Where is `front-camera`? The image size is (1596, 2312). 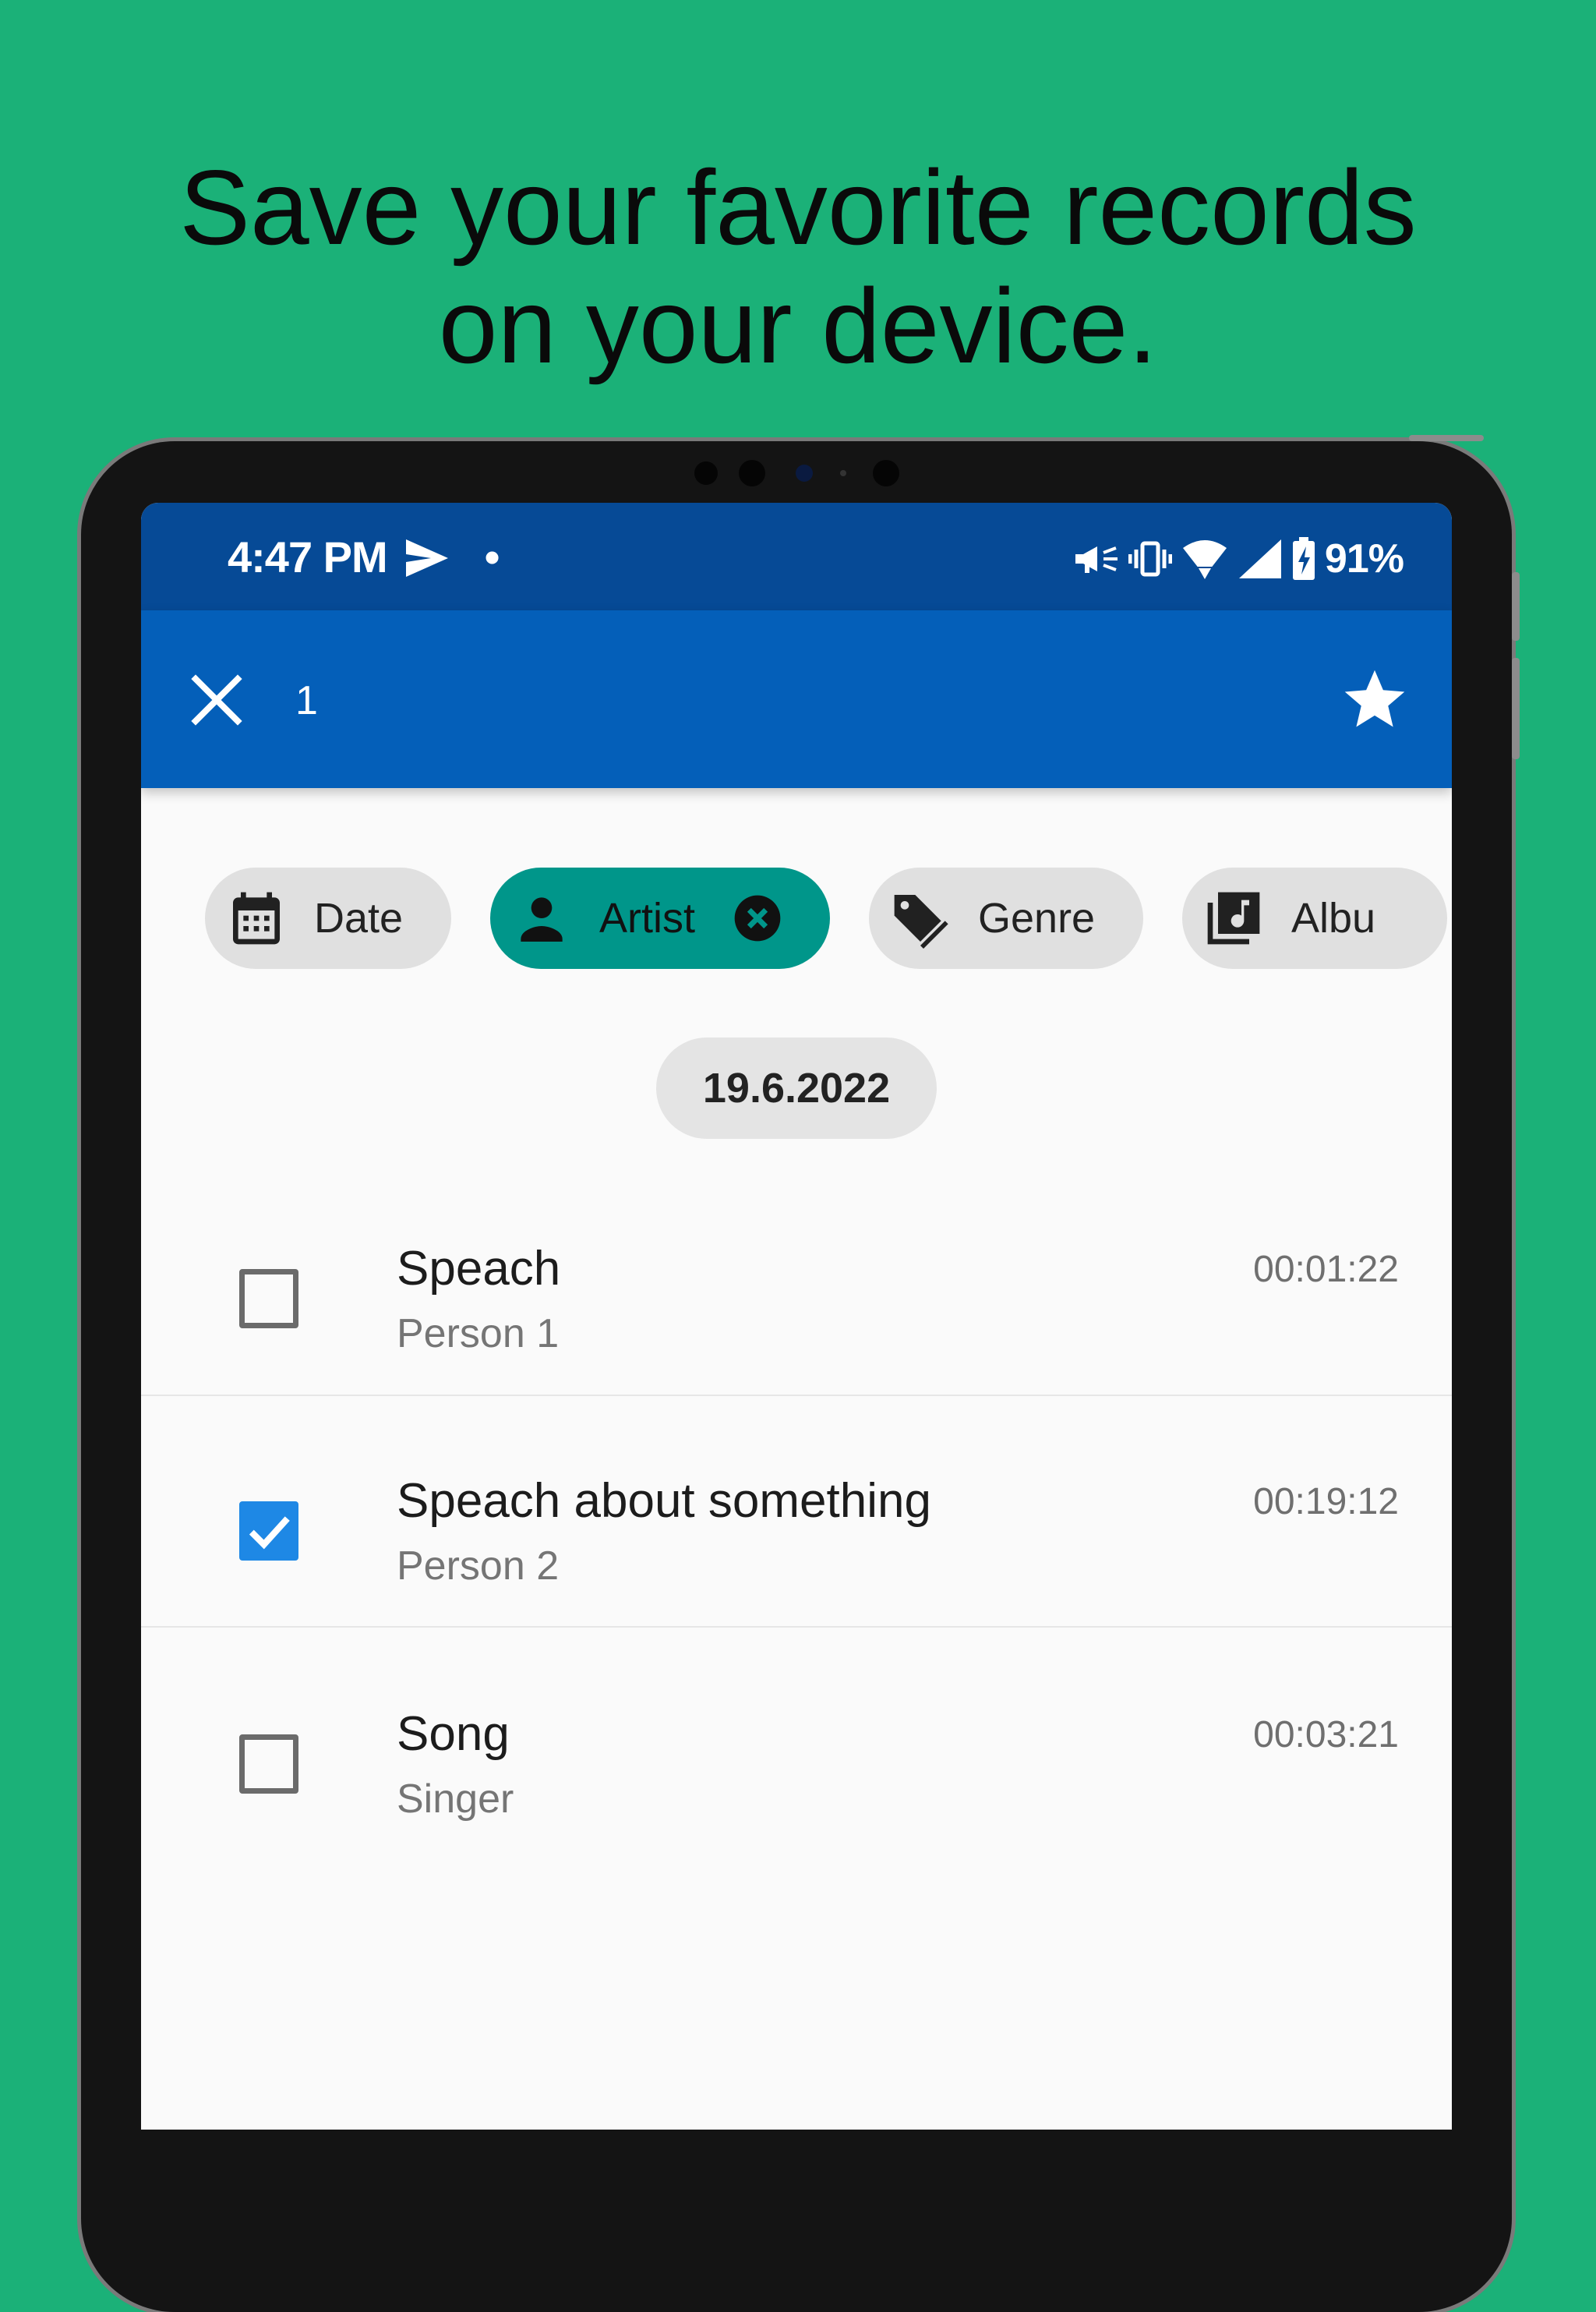
front-camera is located at coordinates (804, 473).